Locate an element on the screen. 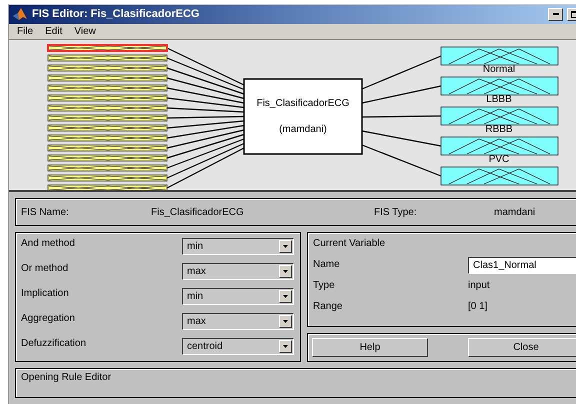 The height and width of the screenshot is (404, 576). menu-item: File is located at coordinates (25, 32).